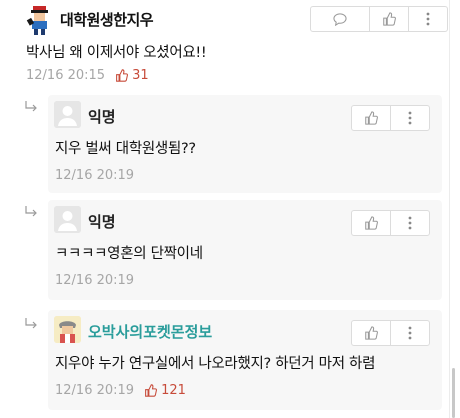 Image resolution: width=460 pixels, height=418 pixels. I want to click on reply-meta: 12/16 20:19 121, so click(120, 390).